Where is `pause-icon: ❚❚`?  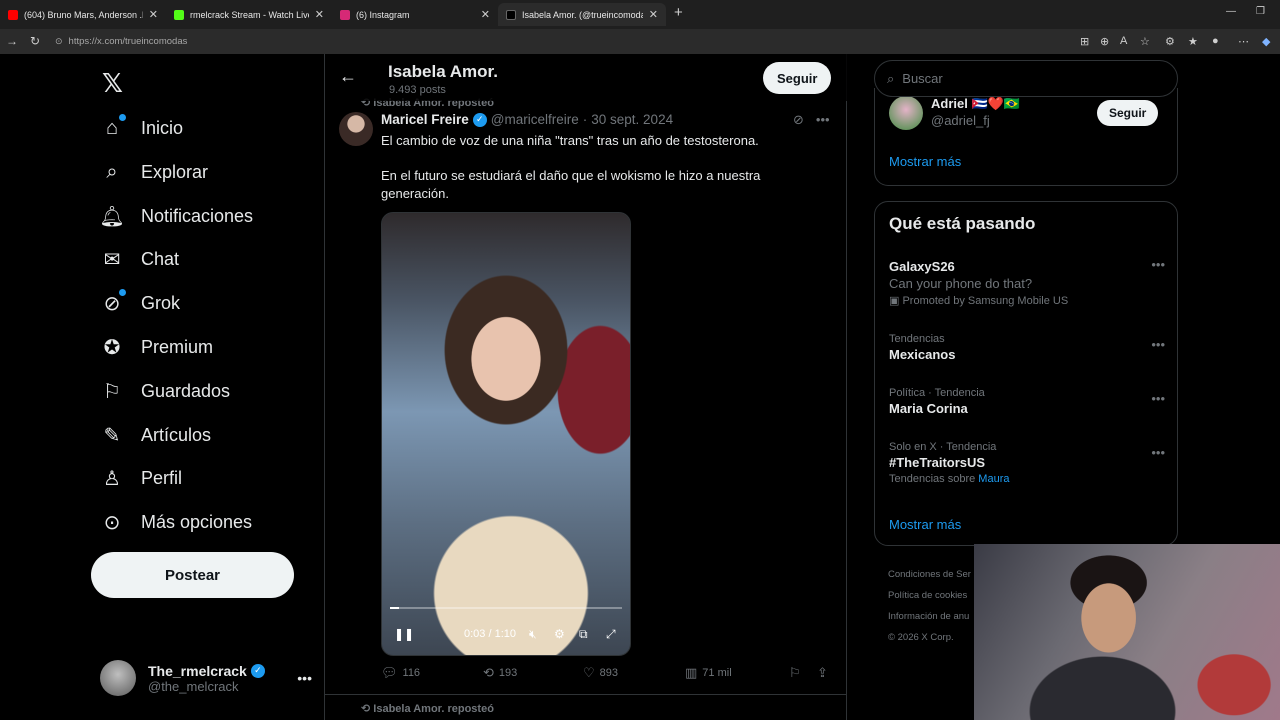 pause-icon: ❚❚ is located at coordinates (404, 634).